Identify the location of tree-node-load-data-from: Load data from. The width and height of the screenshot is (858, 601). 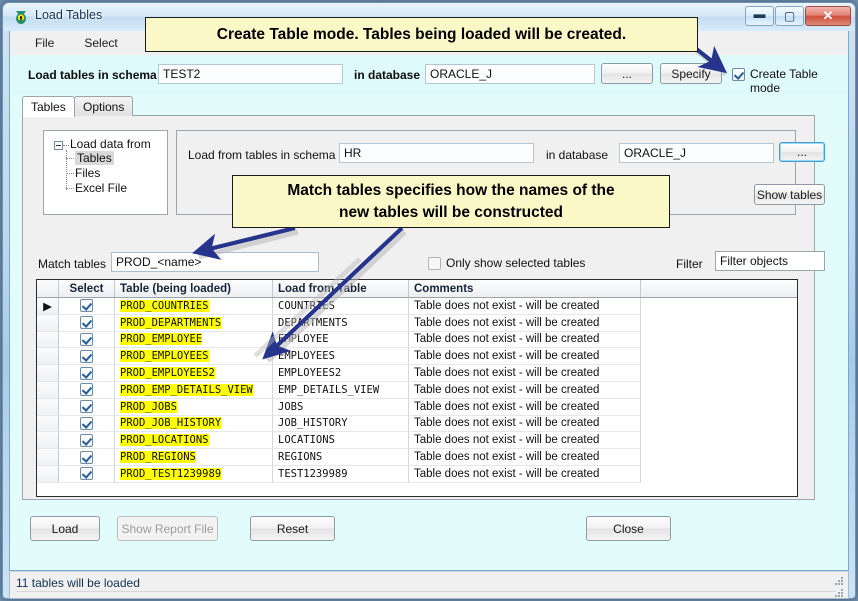
(110, 144).